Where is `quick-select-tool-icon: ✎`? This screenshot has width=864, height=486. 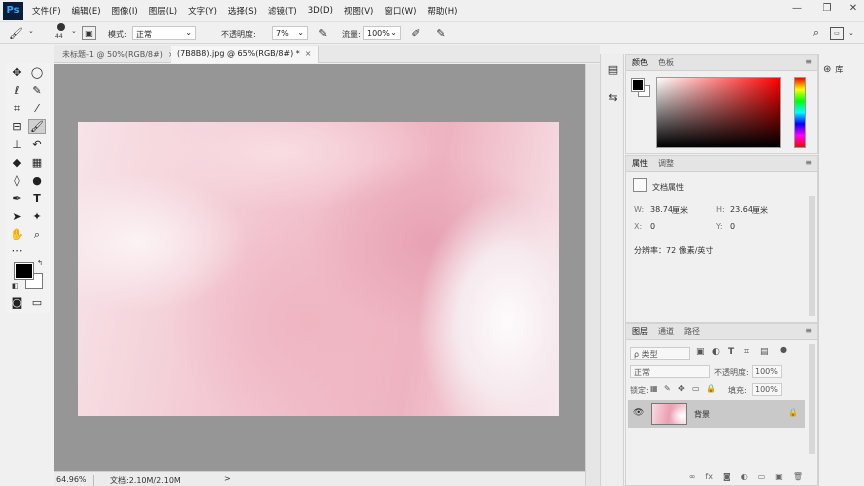 quick-select-tool-icon: ✎ is located at coordinates (37, 90).